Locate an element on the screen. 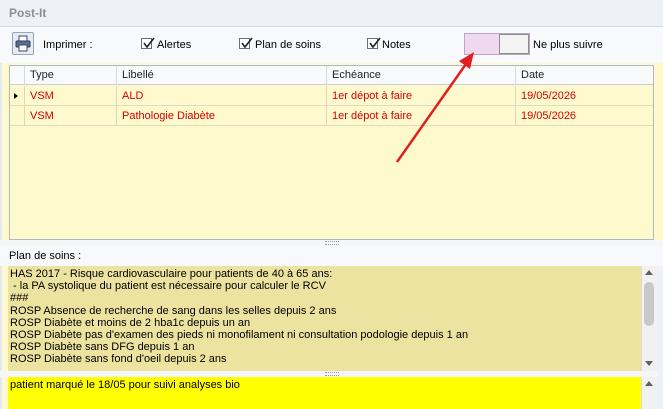 This screenshot has height=409, width=663. annotation-arrow-icon is located at coordinates (434, 107).